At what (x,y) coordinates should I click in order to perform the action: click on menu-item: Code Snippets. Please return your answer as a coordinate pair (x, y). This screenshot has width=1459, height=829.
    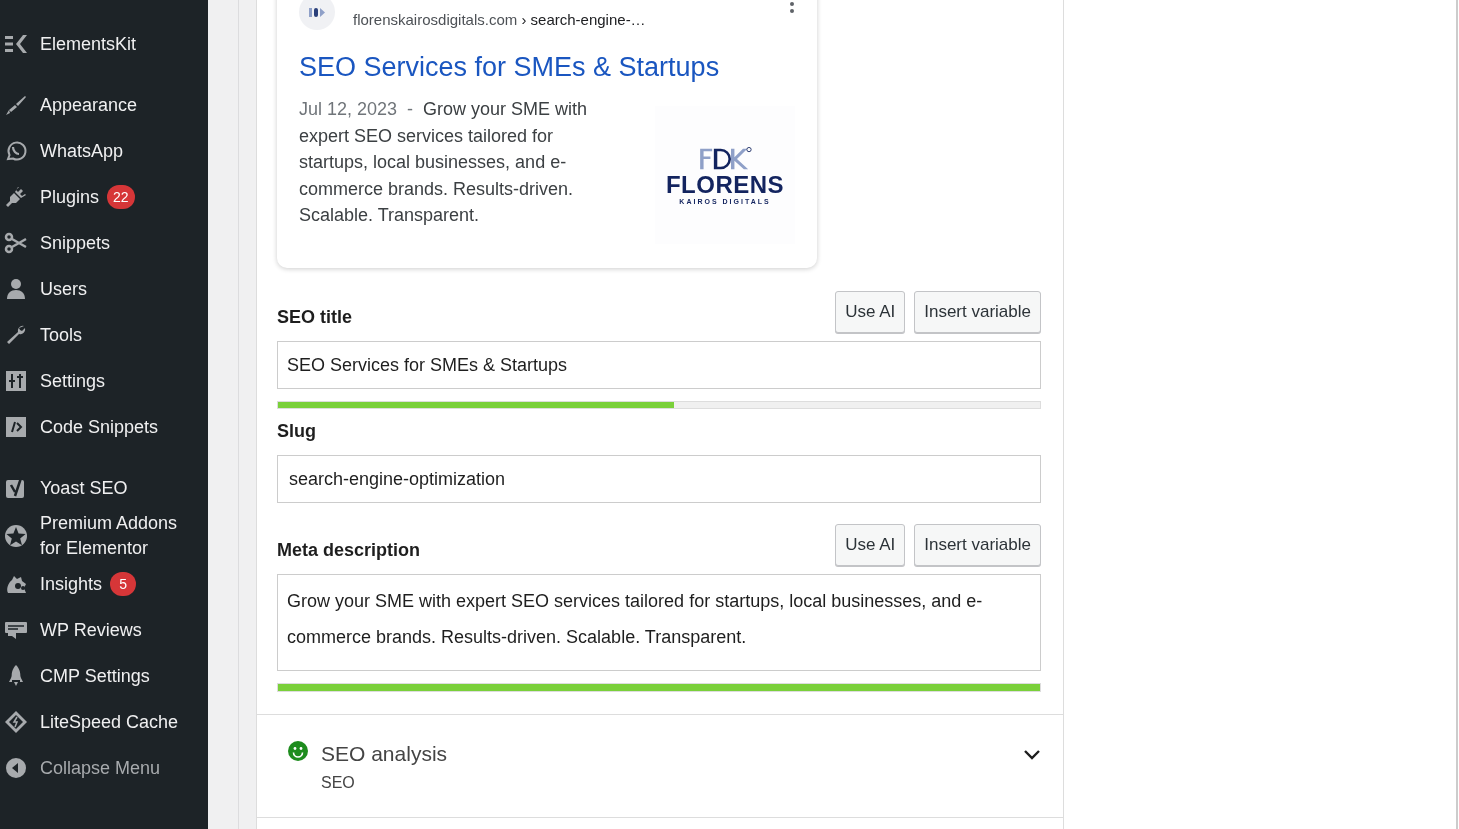
    Looking at the image, I should click on (99, 427).